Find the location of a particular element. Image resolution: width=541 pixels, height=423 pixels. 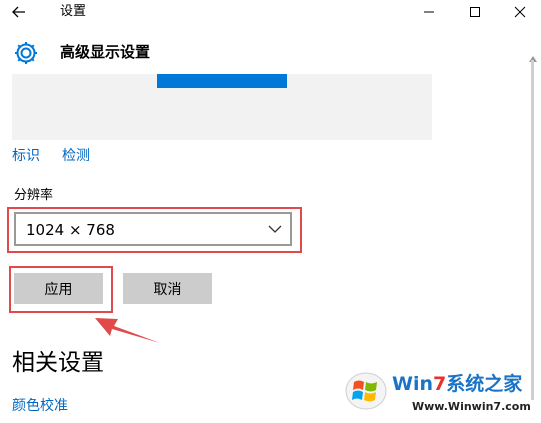

page-header: 高级显示设置 is located at coordinates (270, 52).